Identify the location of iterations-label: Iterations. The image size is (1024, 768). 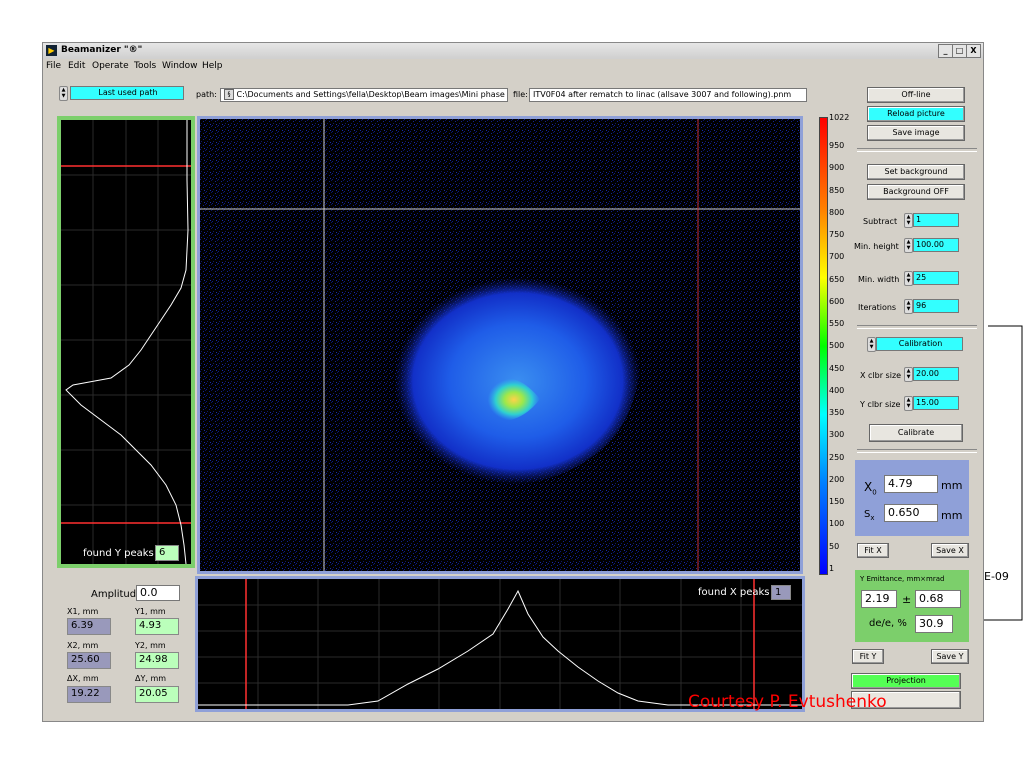
(877, 307).